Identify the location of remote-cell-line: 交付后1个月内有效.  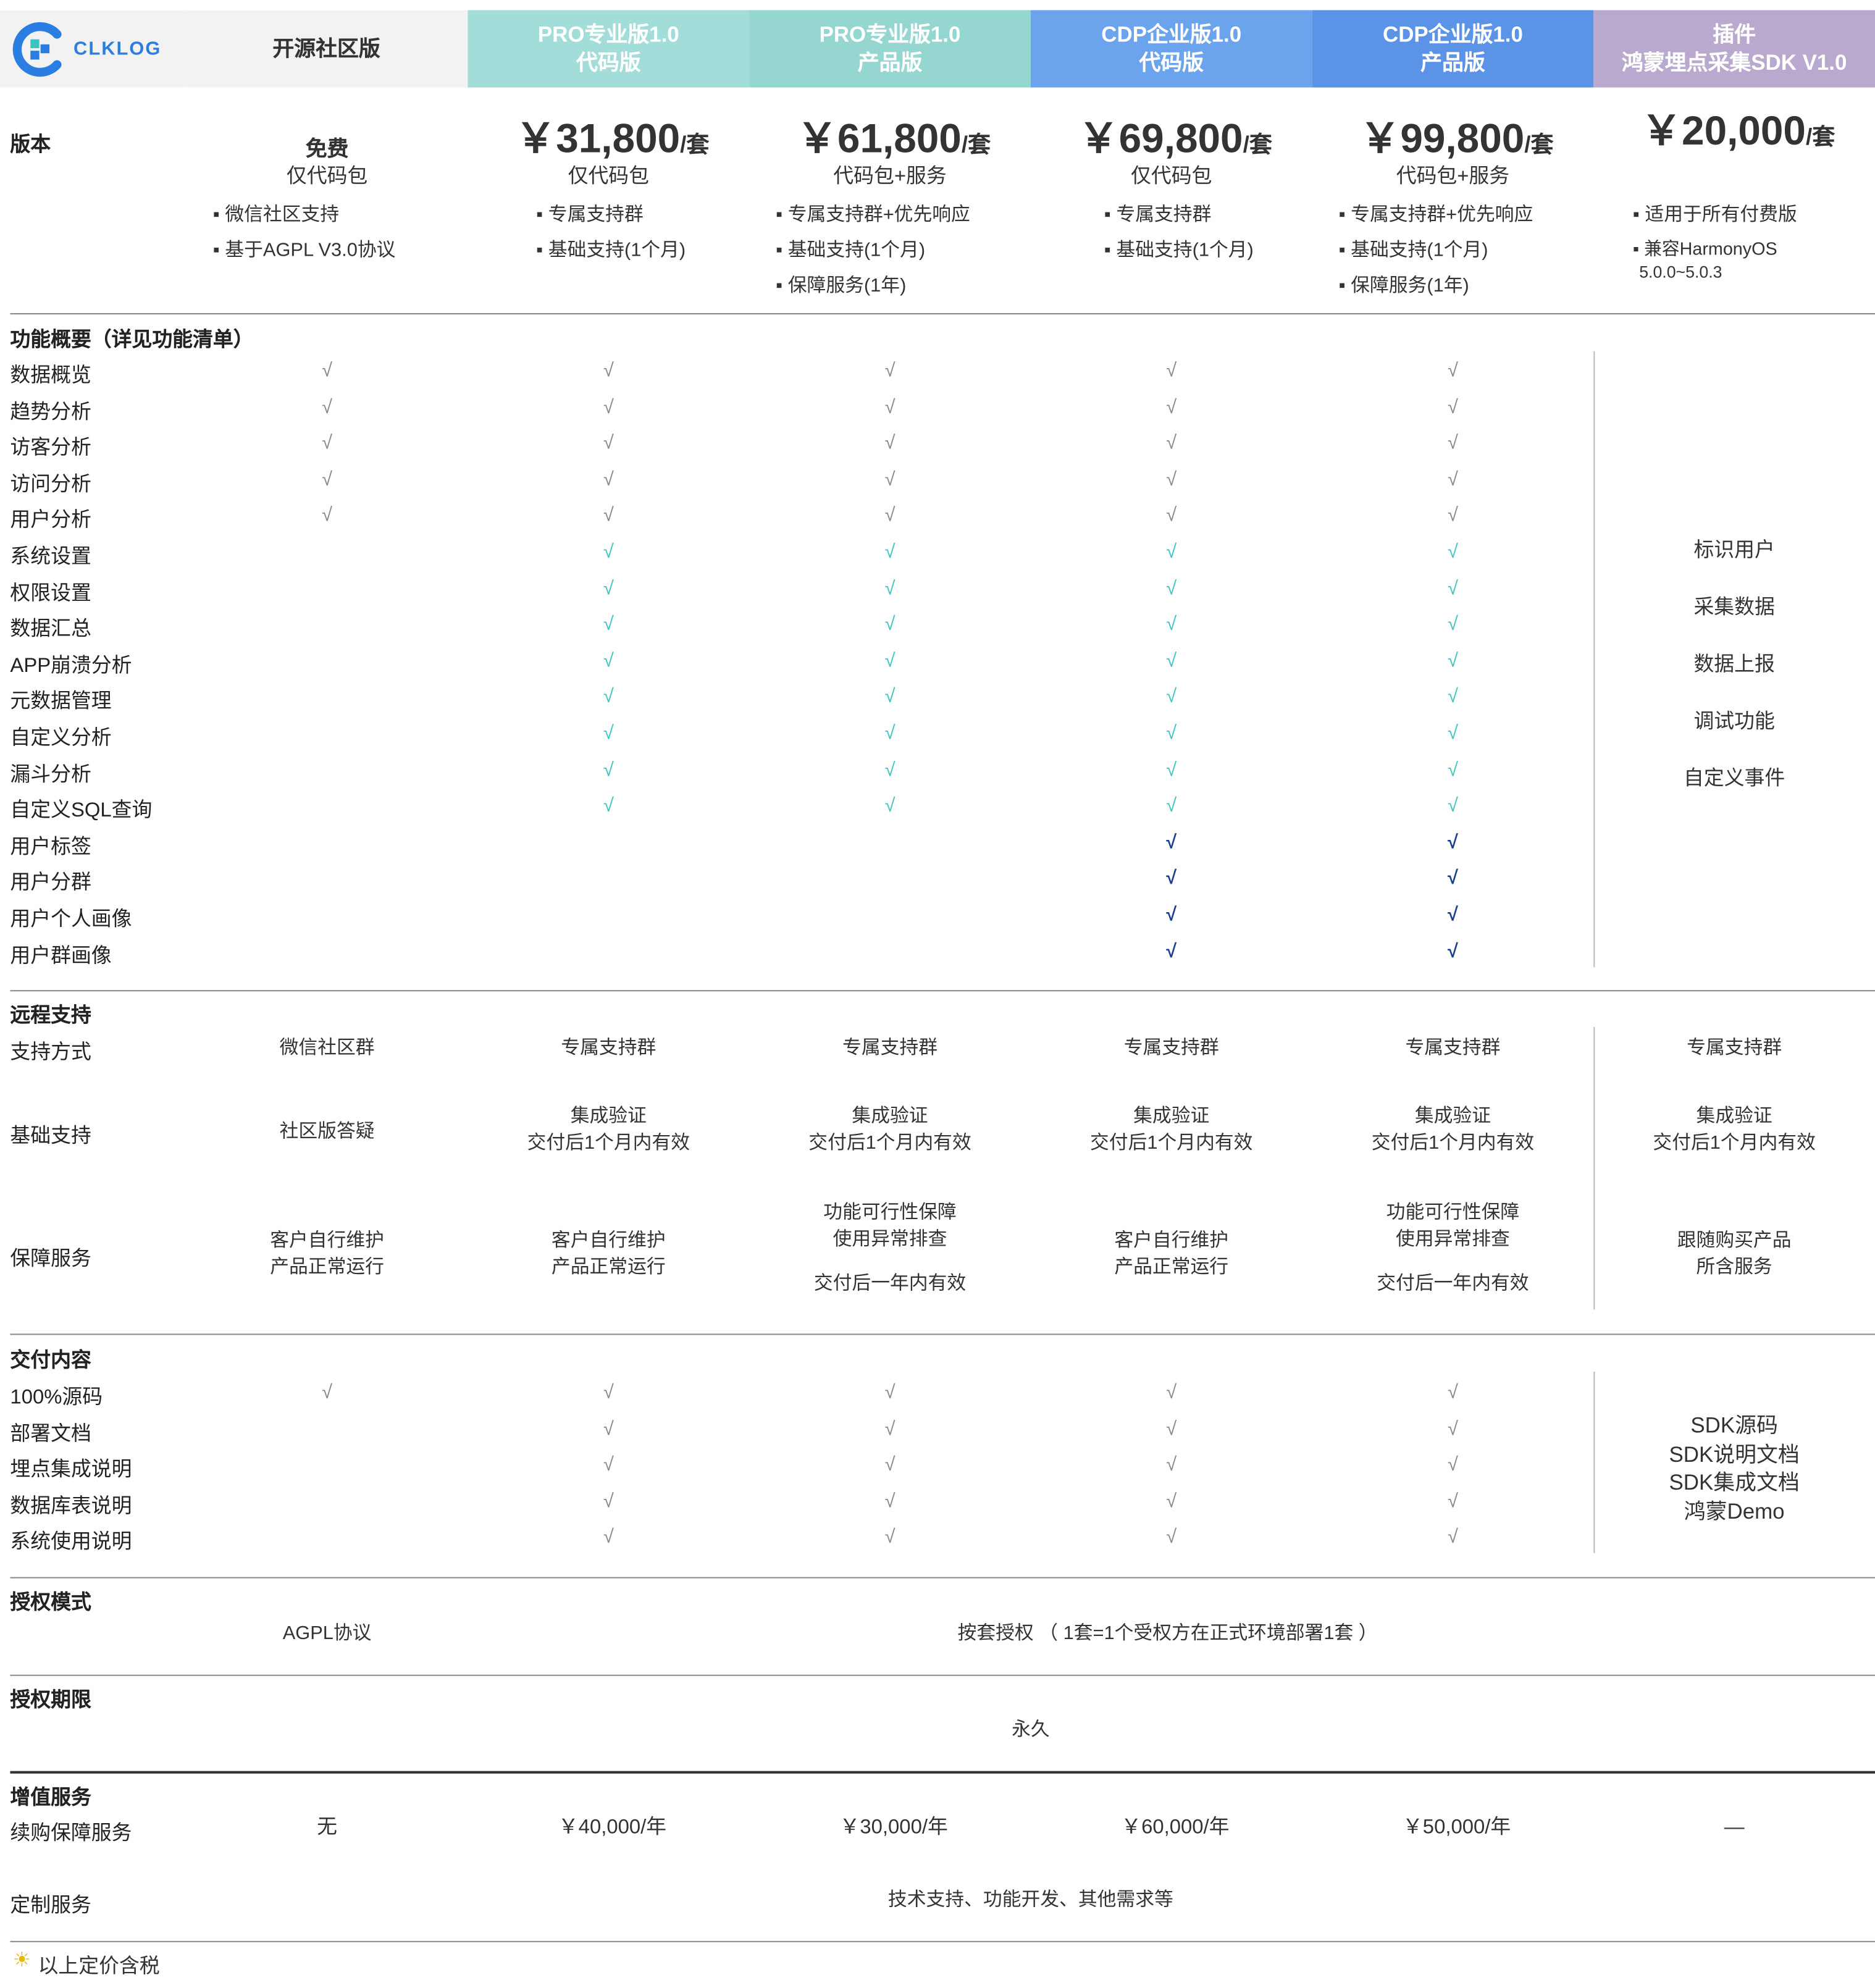
(1734, 1143).